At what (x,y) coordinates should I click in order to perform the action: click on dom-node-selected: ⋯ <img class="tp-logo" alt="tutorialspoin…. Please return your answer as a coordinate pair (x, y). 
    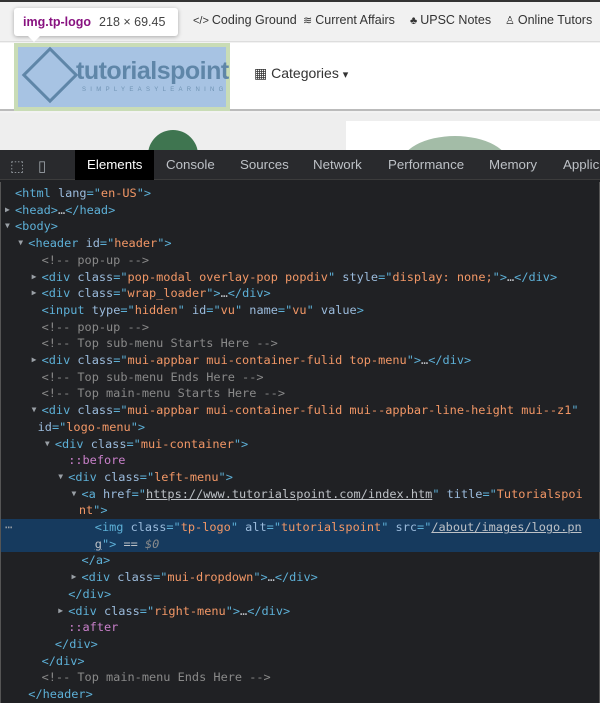
    Looking at the image, I should click on (300, 527).